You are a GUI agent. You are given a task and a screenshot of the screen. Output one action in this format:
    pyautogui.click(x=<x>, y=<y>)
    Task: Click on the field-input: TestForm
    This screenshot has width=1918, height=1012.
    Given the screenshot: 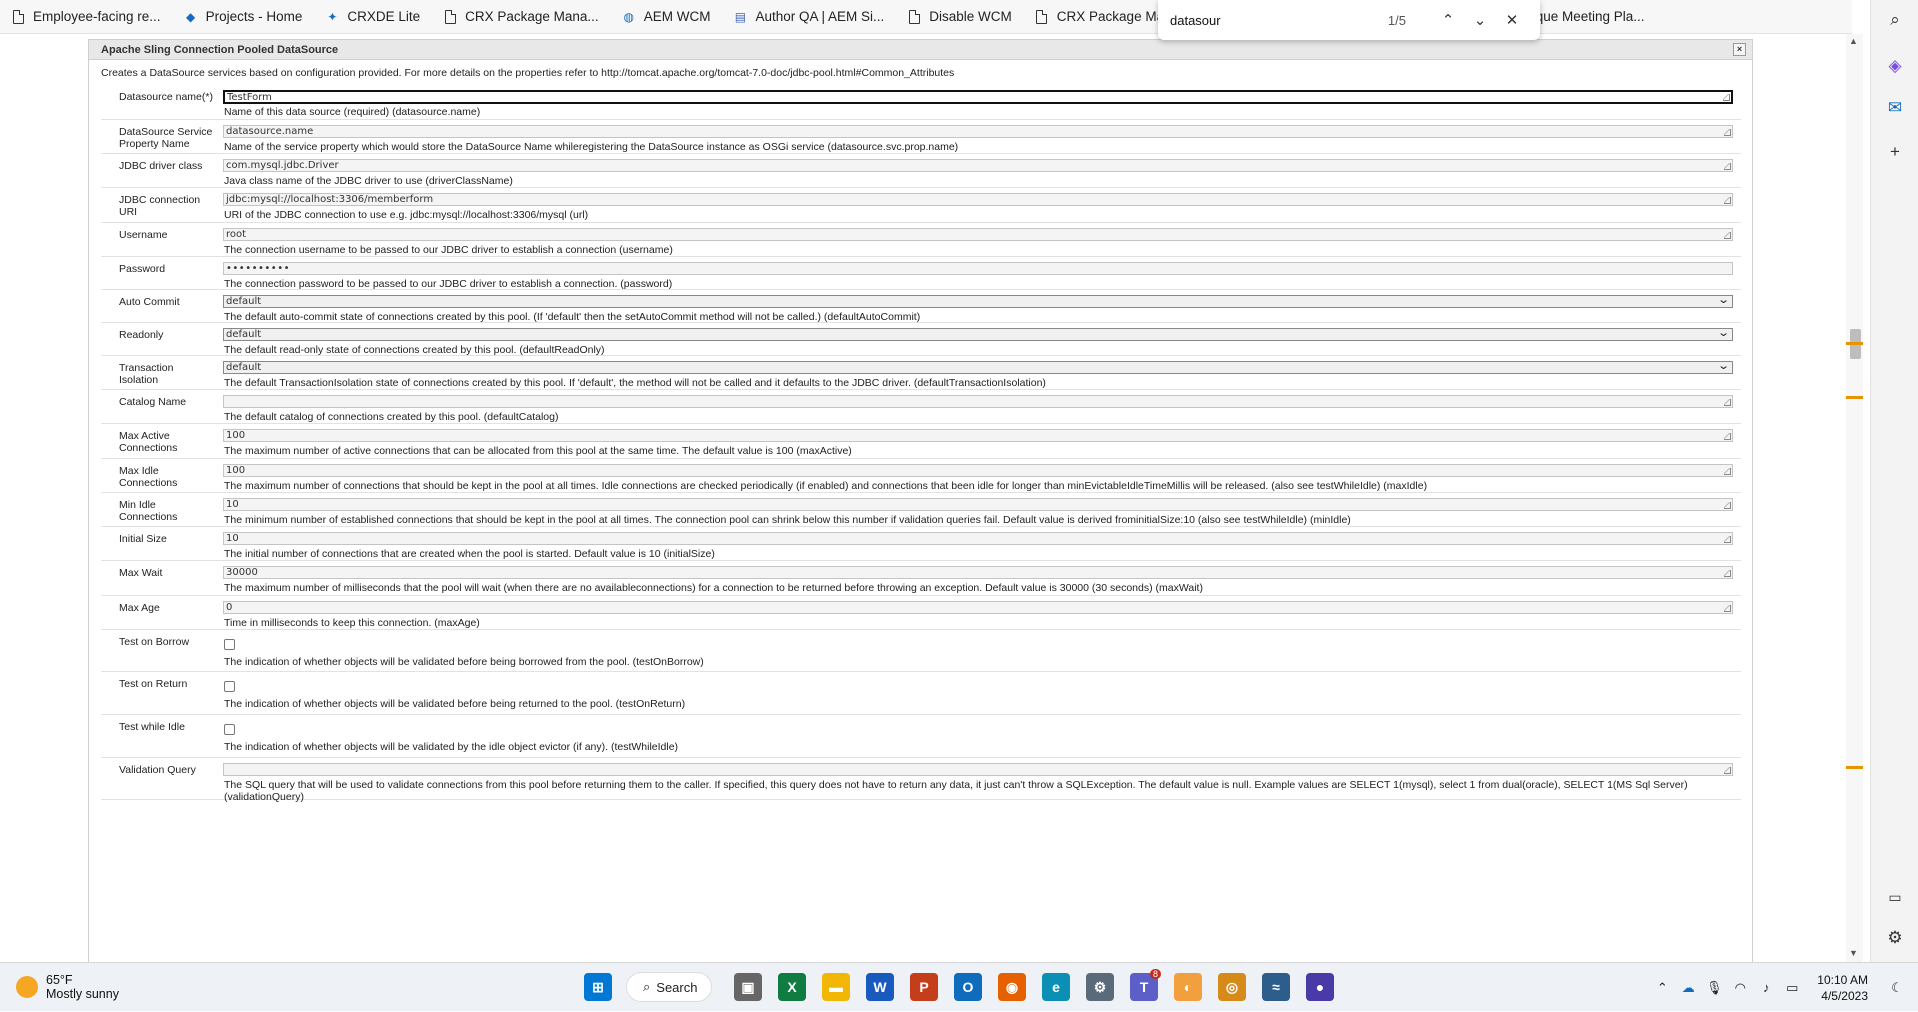 What is the action you would take?
    pyautogui.click(x=978, y=97)
    